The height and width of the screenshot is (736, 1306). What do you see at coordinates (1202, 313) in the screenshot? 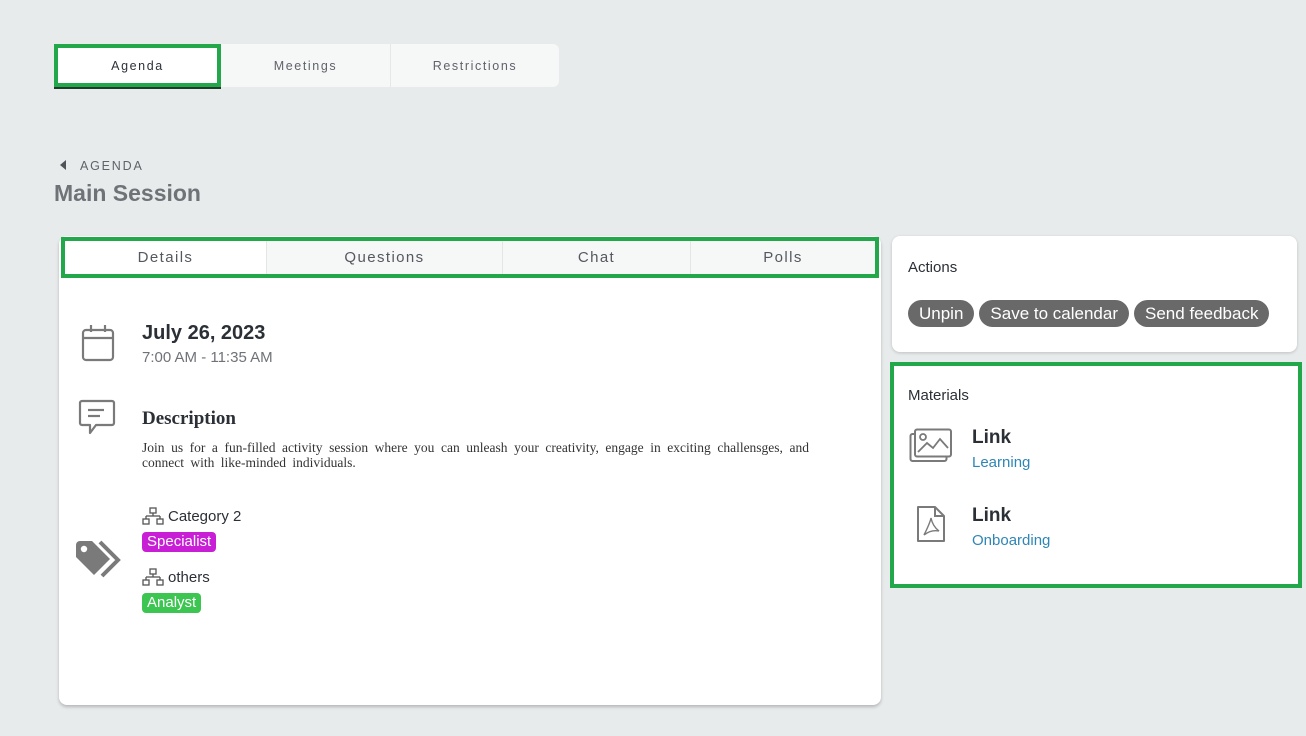
I see `send-feedback-button: Send feedback` at bounding box center [1202, 313].